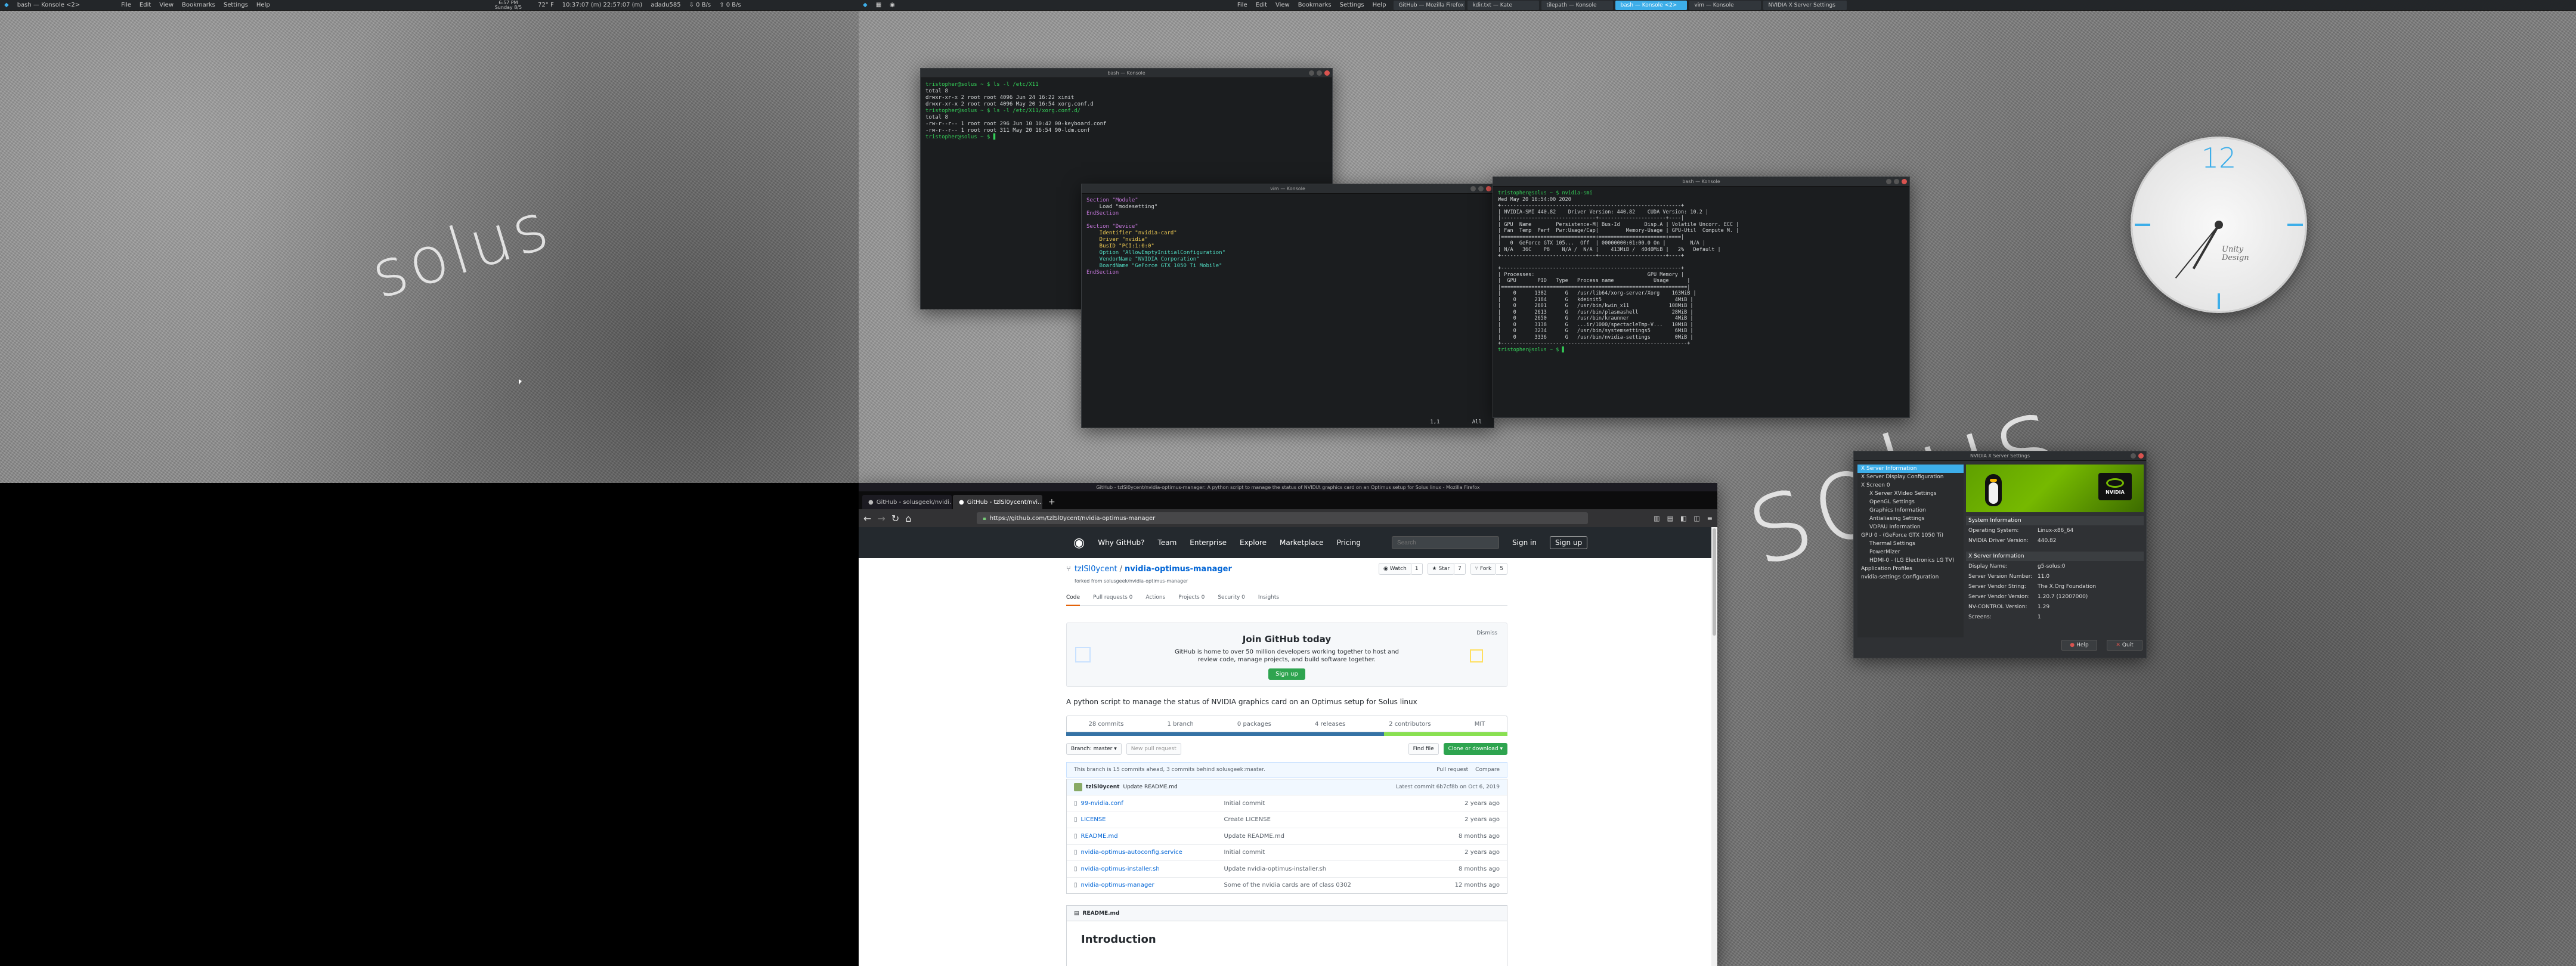  I want to click on table-row: ▯ LICENSE Create LICENSE 2 years ago, so click(1287, 819).